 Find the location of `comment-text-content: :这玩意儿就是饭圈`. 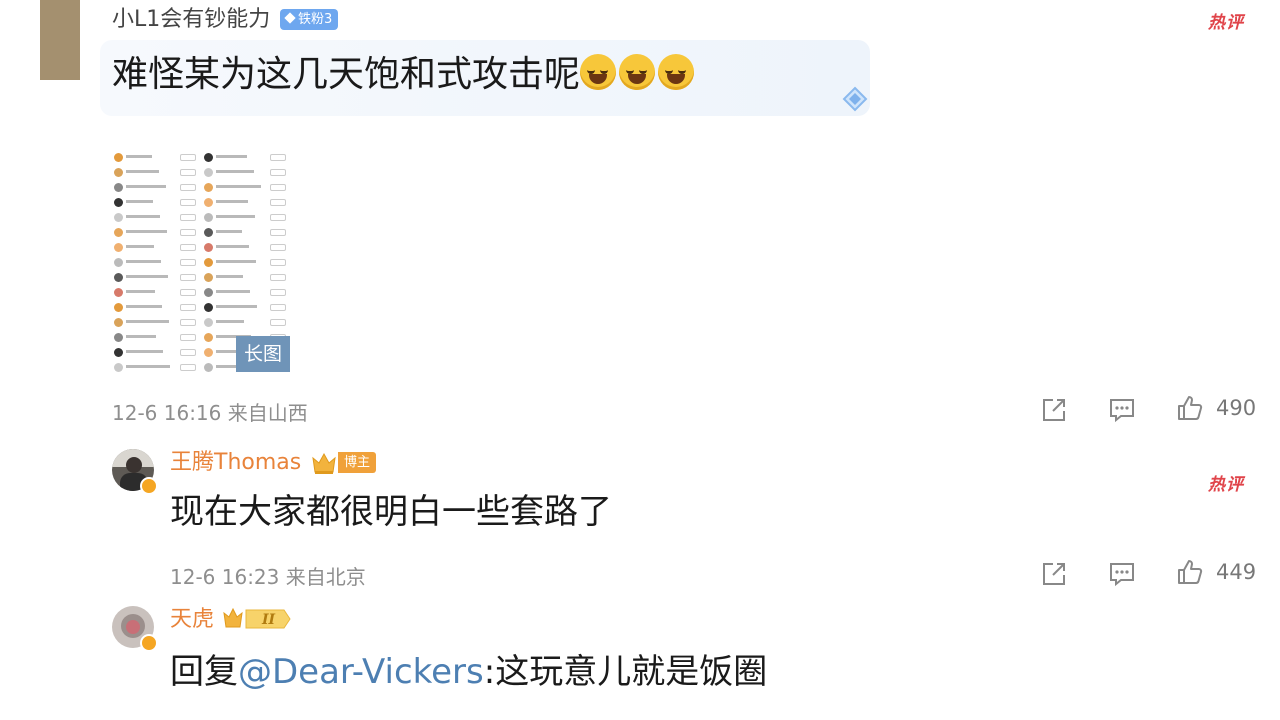

comment-text-content: :这玩意儿就是饭圈 is located at coordinates (625, 672).